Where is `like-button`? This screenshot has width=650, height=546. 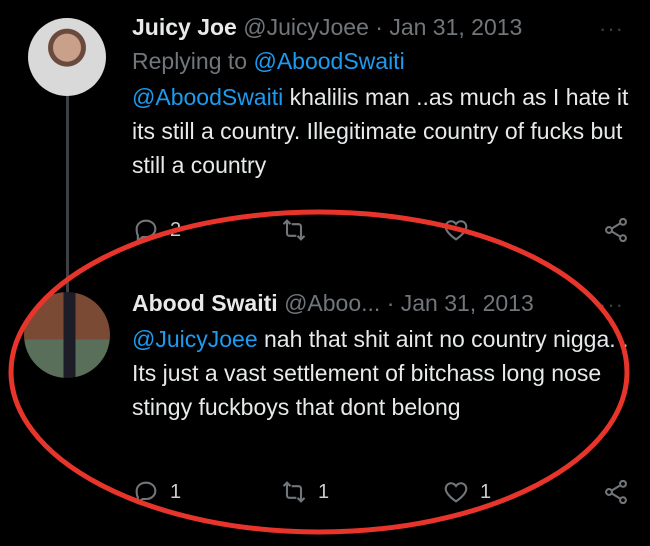
like-button is located at coordinates (461, 230).